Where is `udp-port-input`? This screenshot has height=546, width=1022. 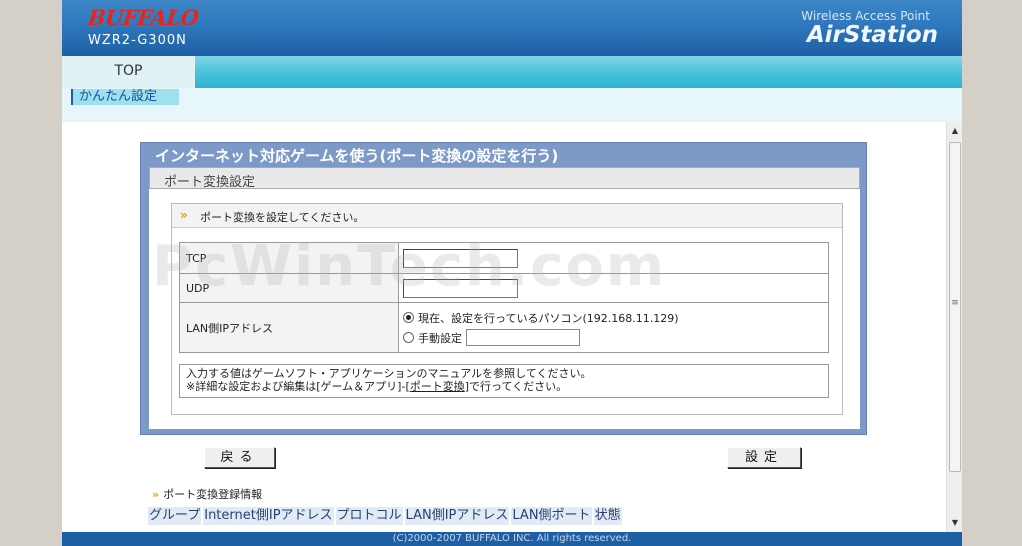
udp-port-input is located at coordinates (460, 288).